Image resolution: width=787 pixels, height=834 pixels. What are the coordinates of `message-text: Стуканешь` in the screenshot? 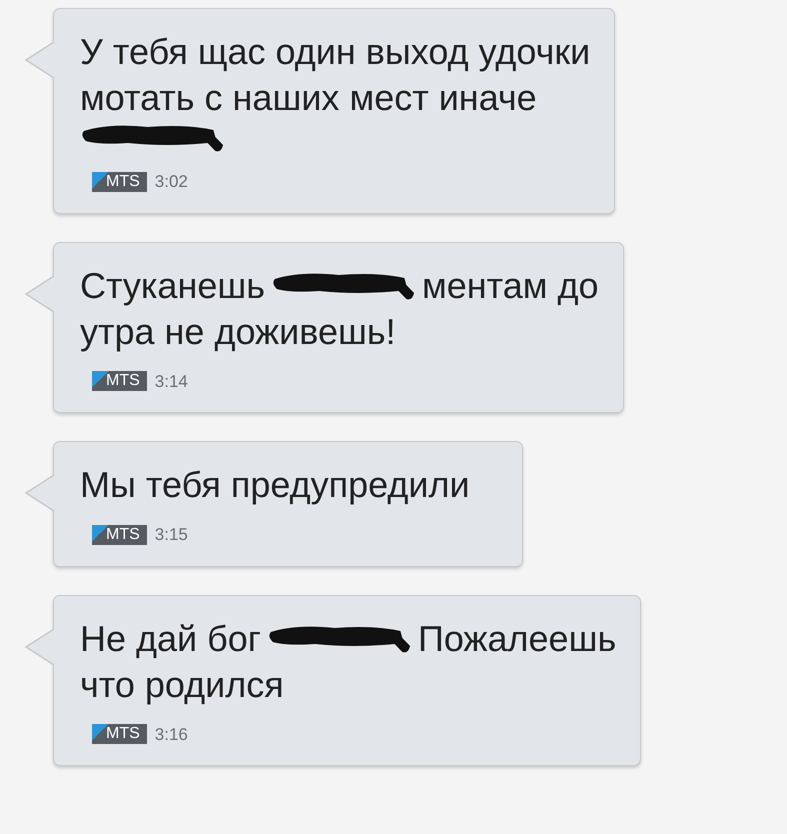 It's located at (172, 286).